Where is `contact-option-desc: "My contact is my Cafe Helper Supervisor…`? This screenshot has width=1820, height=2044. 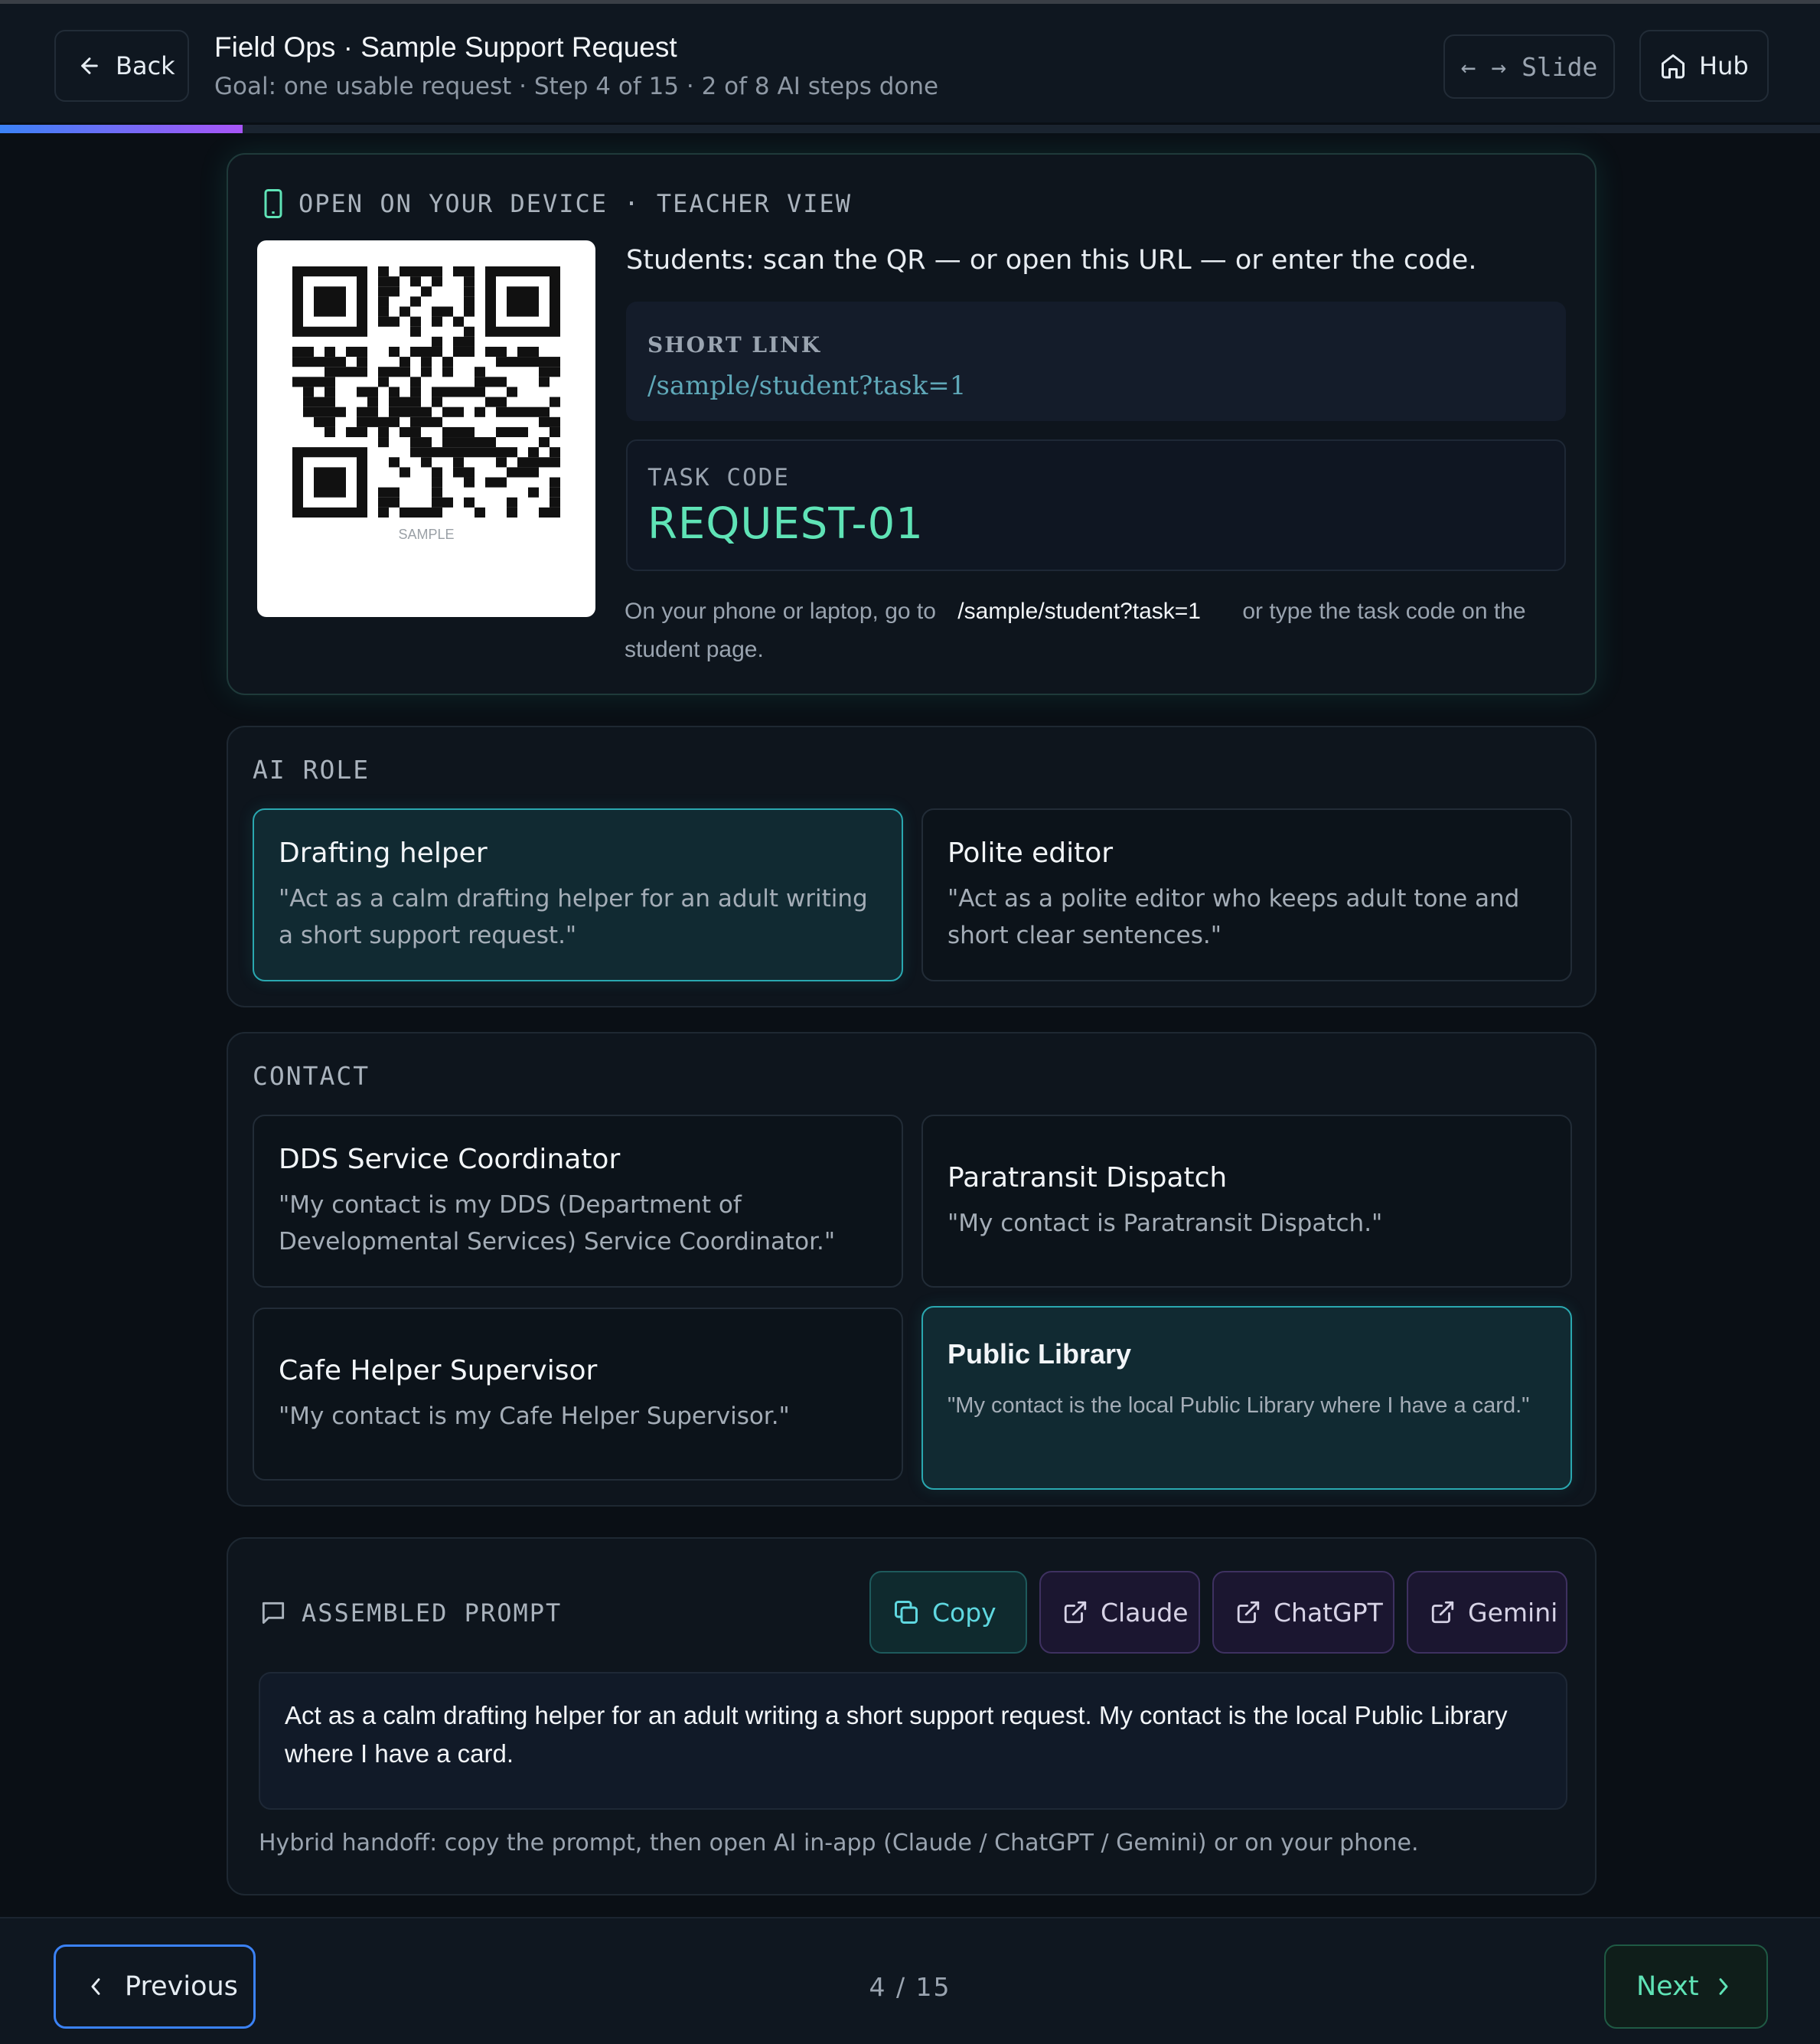
contact-option-desc: "My contact is my Cafe Helper Supervisor… is located at coordinates (534, 1416).